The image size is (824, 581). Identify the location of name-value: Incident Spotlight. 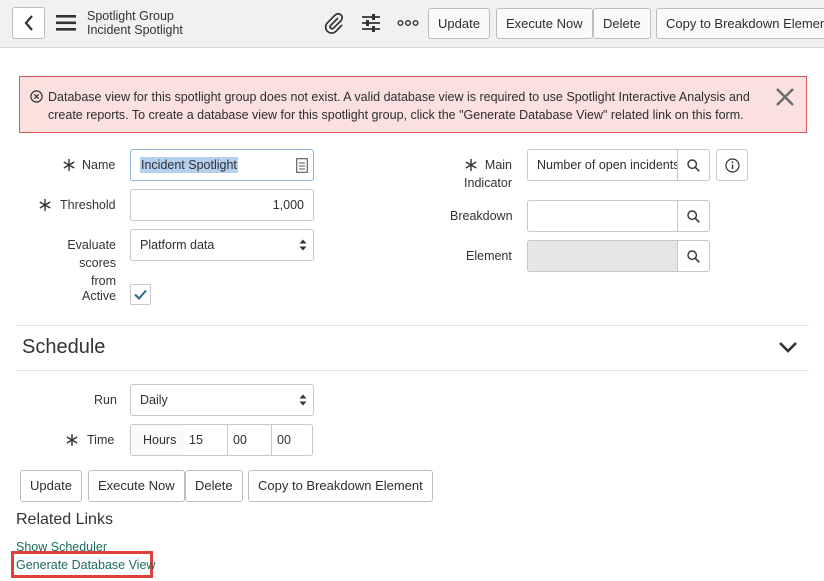
(189, 165).